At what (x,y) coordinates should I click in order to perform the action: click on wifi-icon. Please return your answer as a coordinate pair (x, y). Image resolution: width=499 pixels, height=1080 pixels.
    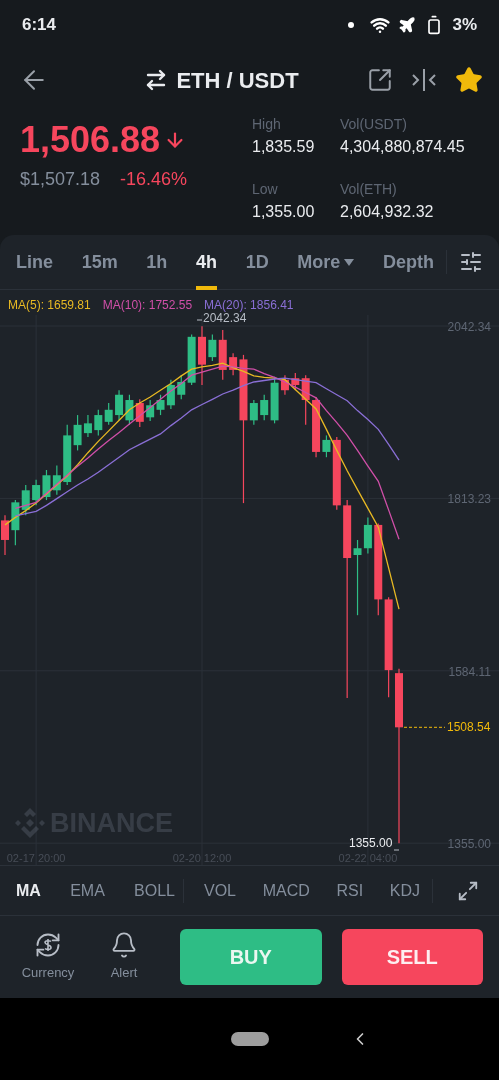
    Looking at the image, I should click on (380, 25).